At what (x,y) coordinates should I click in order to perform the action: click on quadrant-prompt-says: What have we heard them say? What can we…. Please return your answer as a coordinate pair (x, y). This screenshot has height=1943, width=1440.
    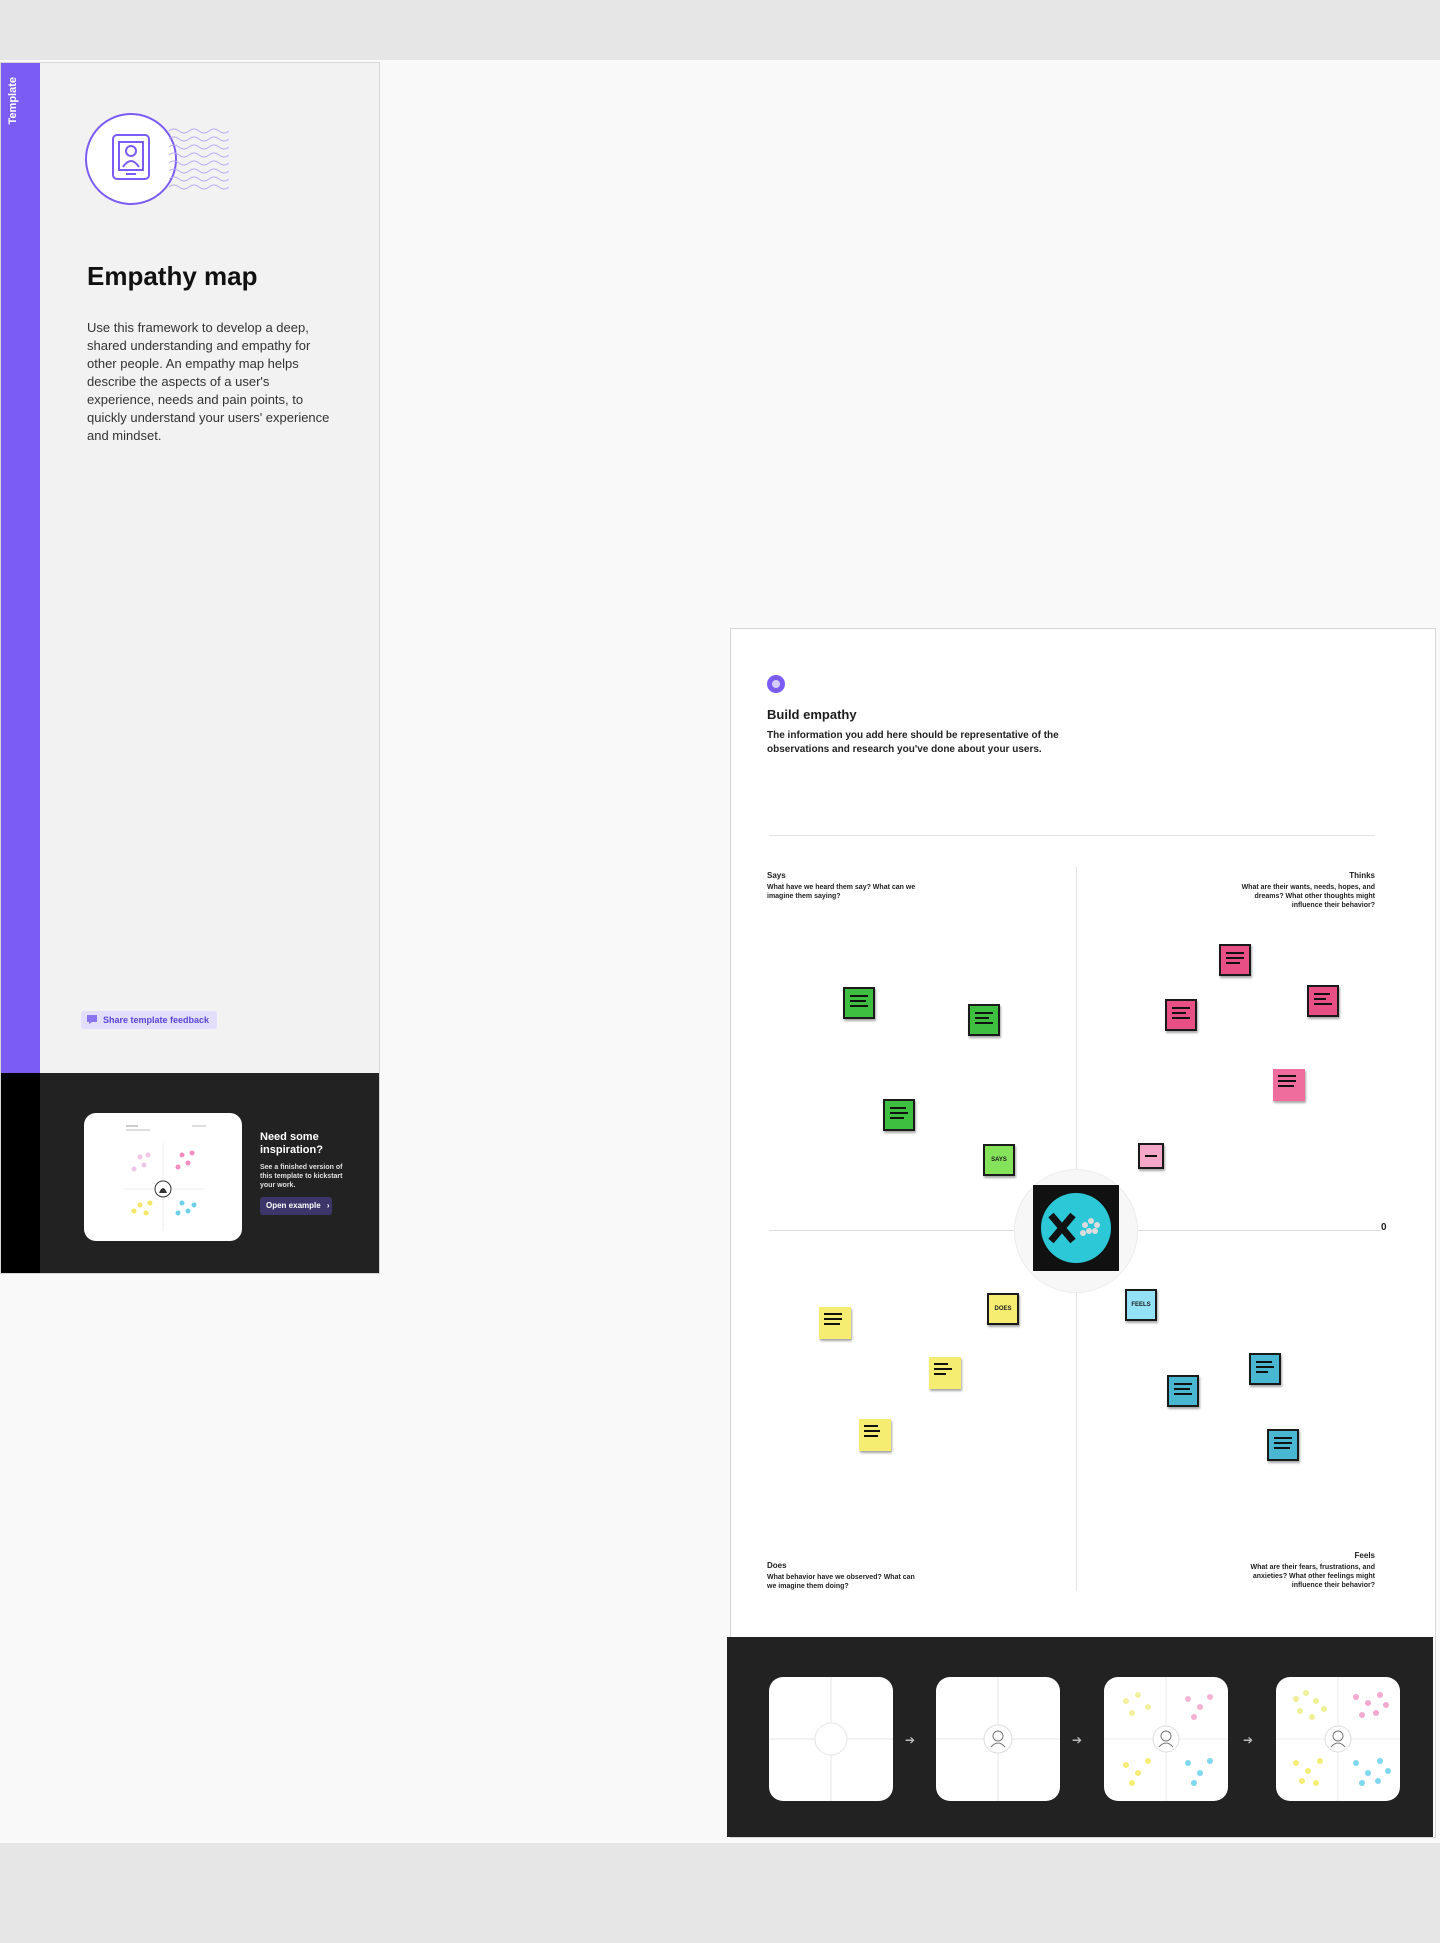
    Looking at the image, I should click on (841, 892).